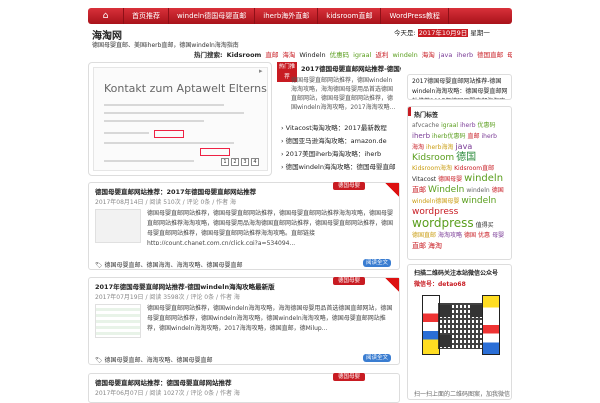  What do you see at coordinates (424, 236) in the screenshot?
I see `tag-cloud-item: 德国直邮` at bounding box center [424, 236].